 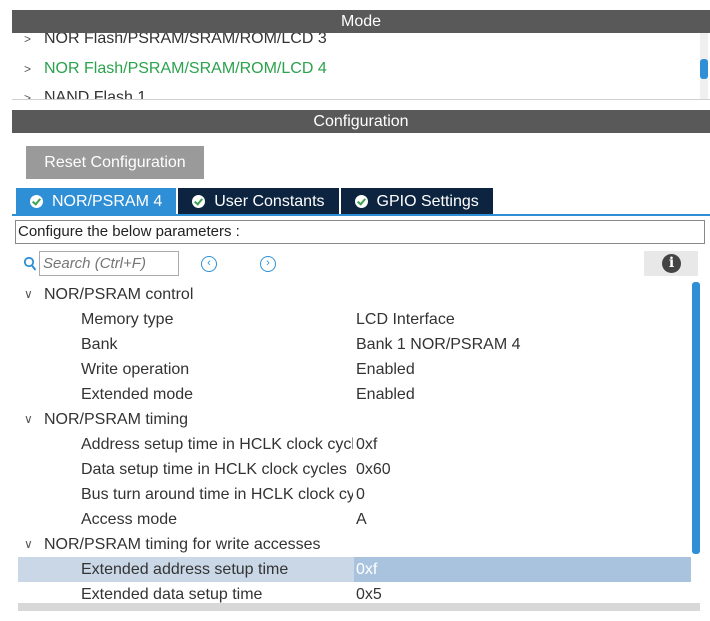 What do you see at coordinates (361, 21) in the screenshot?
I see `mode-section-header: Mode` at bounding box center [361, 21].